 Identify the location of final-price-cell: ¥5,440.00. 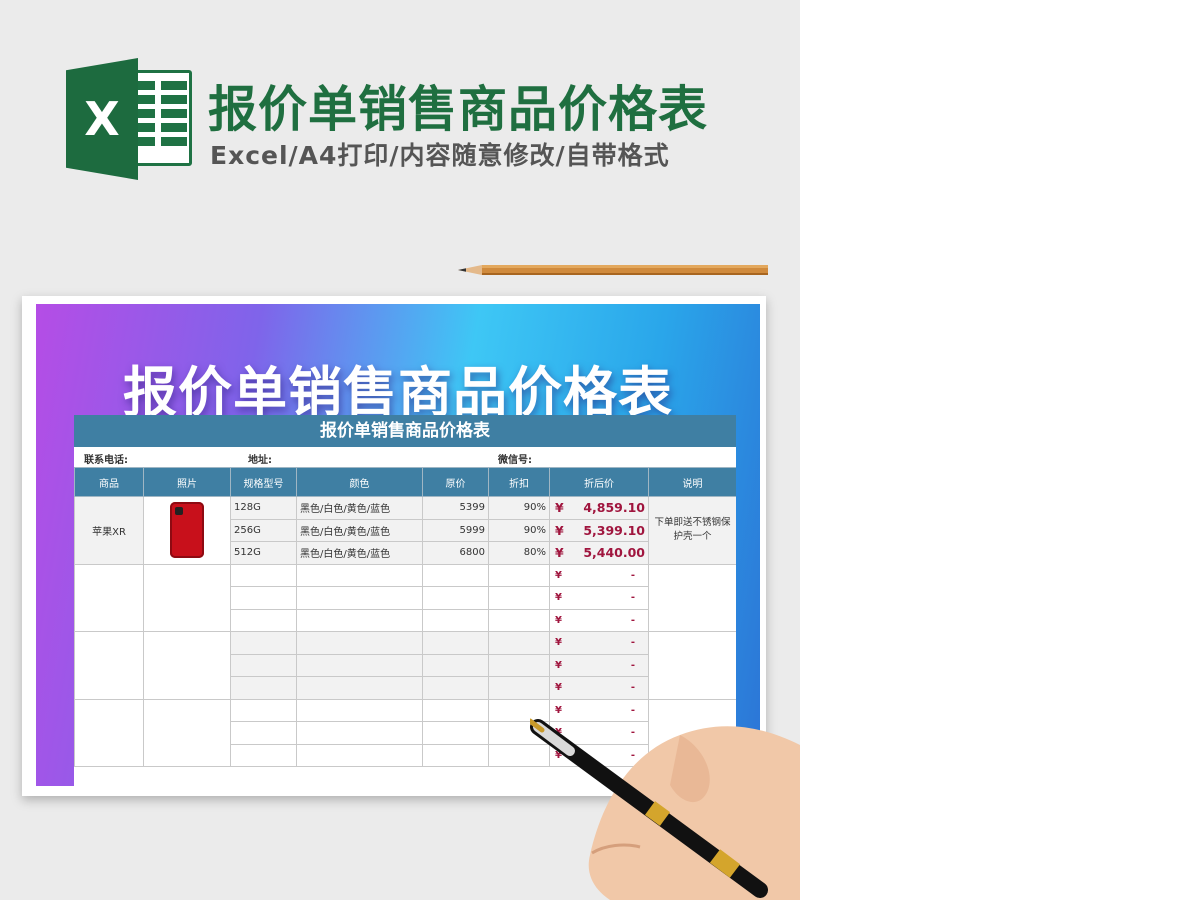
(599, 553).